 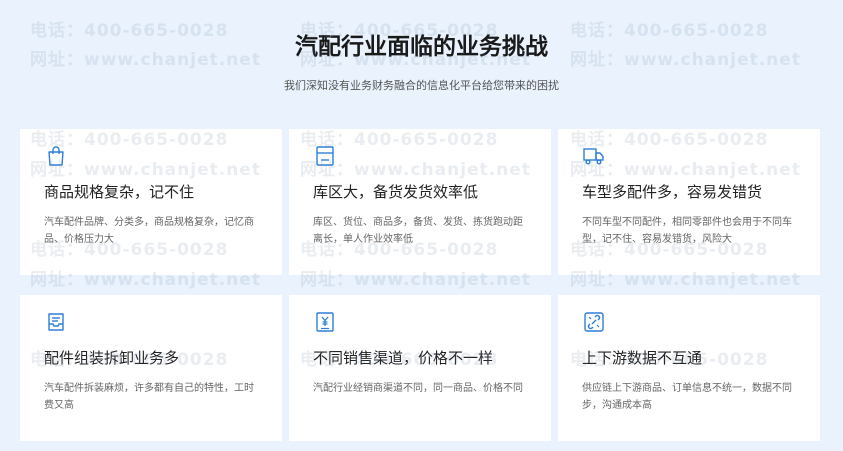 I want to click on truck-icon, so click(x=593, y=156).